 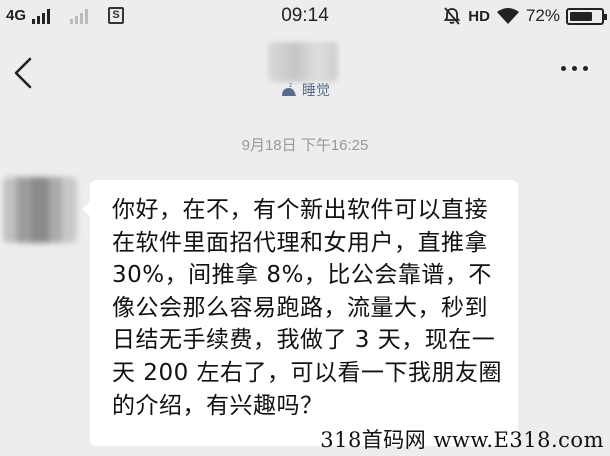 I want to click on battery-fill, so click(x=581, y=16).